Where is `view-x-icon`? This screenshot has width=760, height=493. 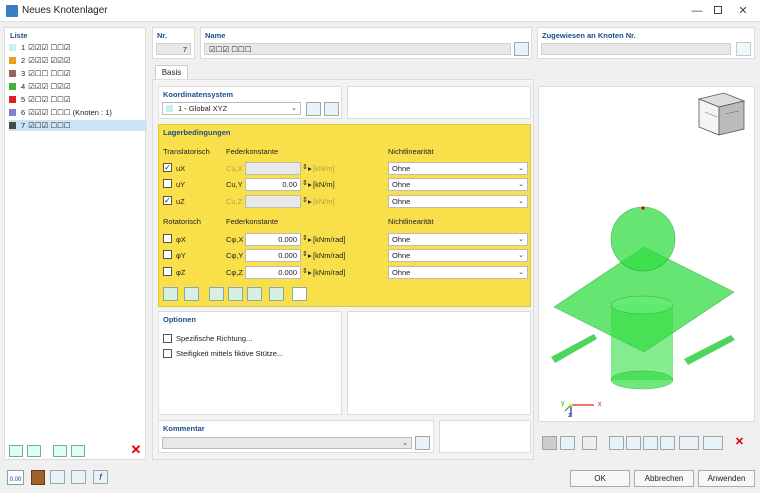
view-x-icon is located at coordinates (616, 443).